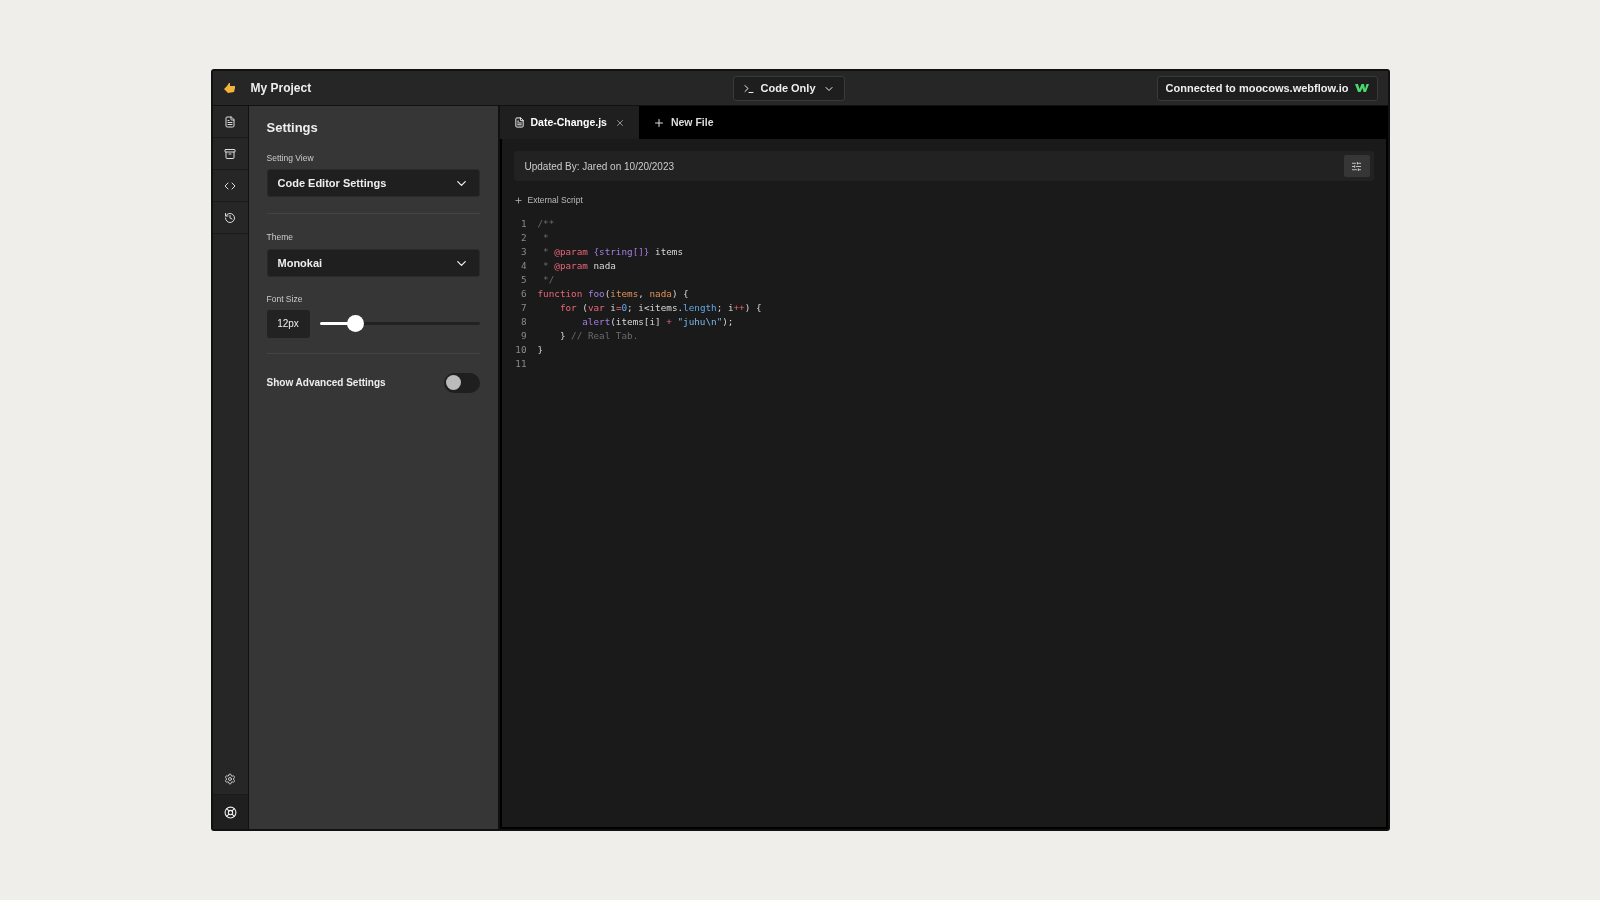  I want to click on code-line: * @param {string[]} items, so click(613, 251).